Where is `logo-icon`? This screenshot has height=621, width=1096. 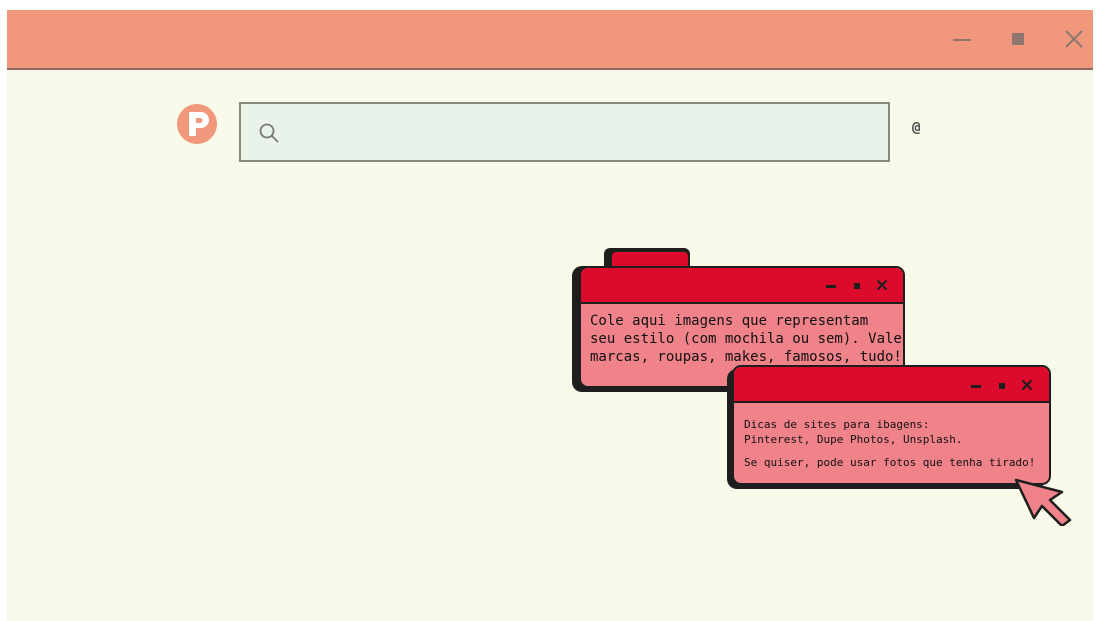 logo-icon is located at coordinates (197, 124).